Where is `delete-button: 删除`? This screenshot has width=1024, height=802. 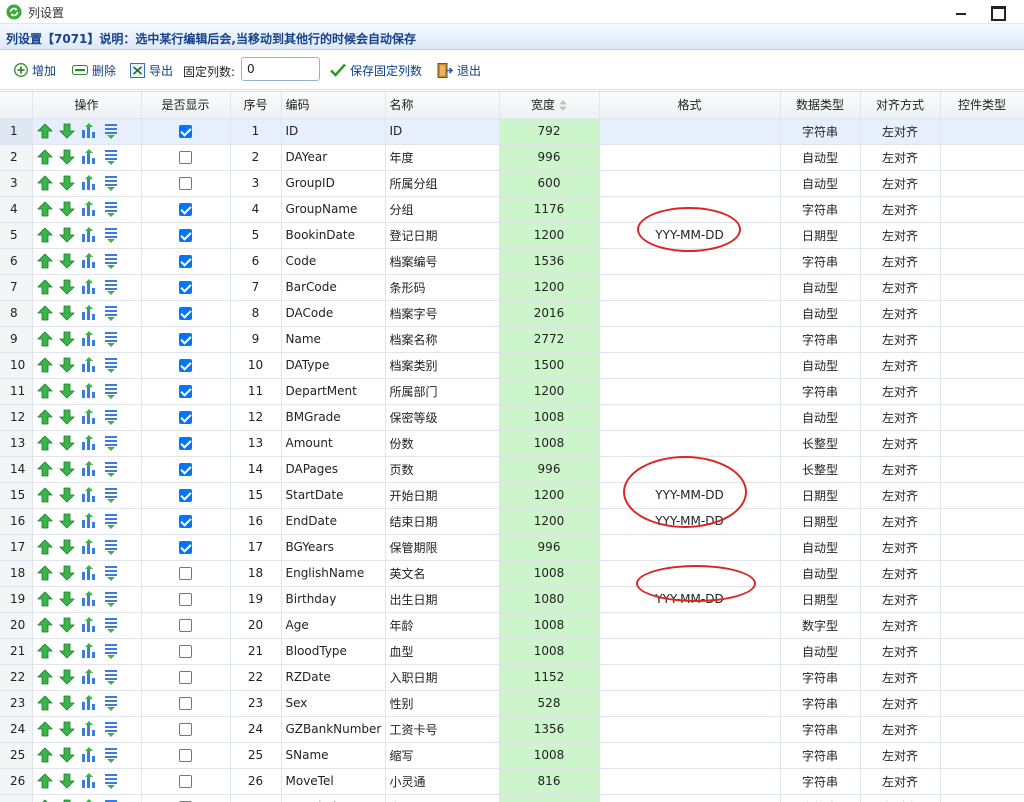
delete-button: 删除 is located at coordinates (94, 70).